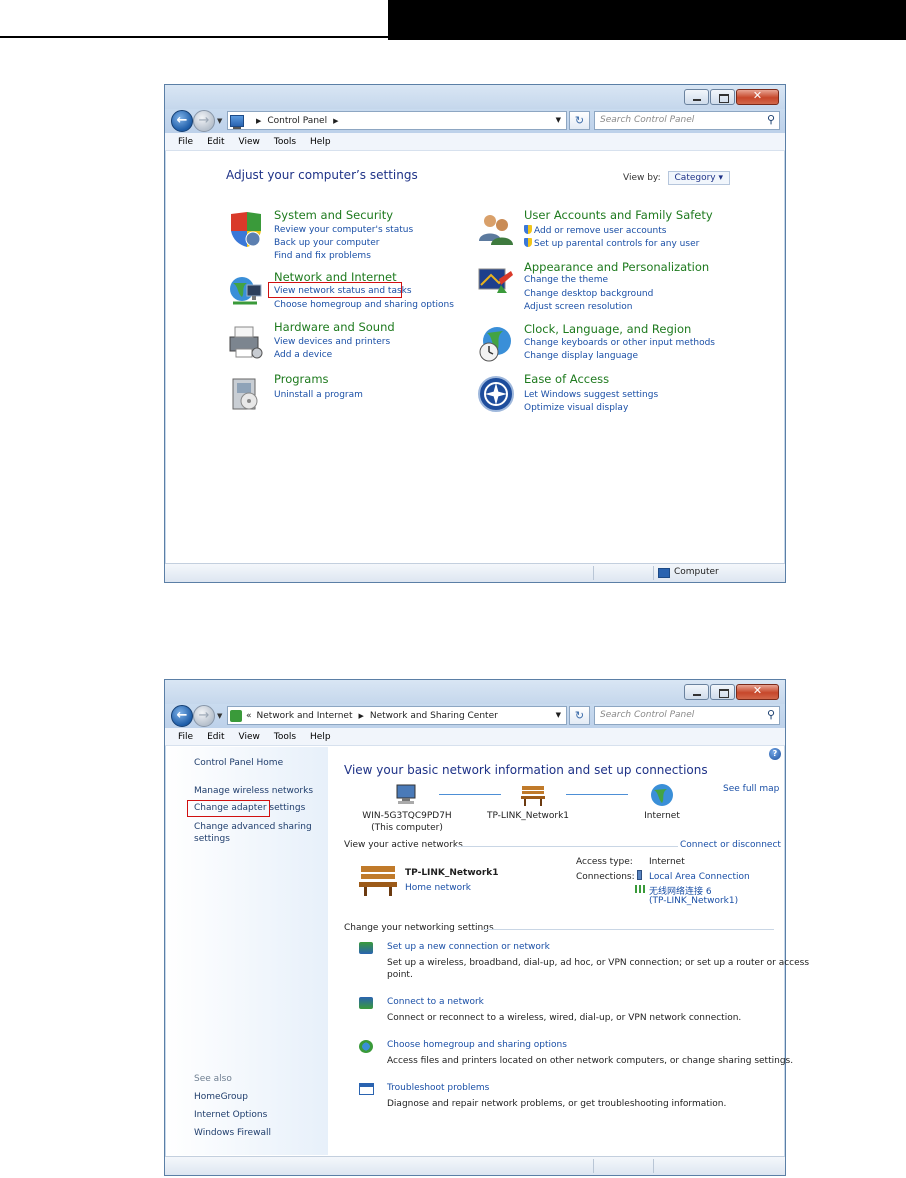 This screenshot has height=1178, width=906. Describe the element at coordinates (576, 408) in the screenshot. I see `link-optimize-visual: Optimize visual display` at that location.